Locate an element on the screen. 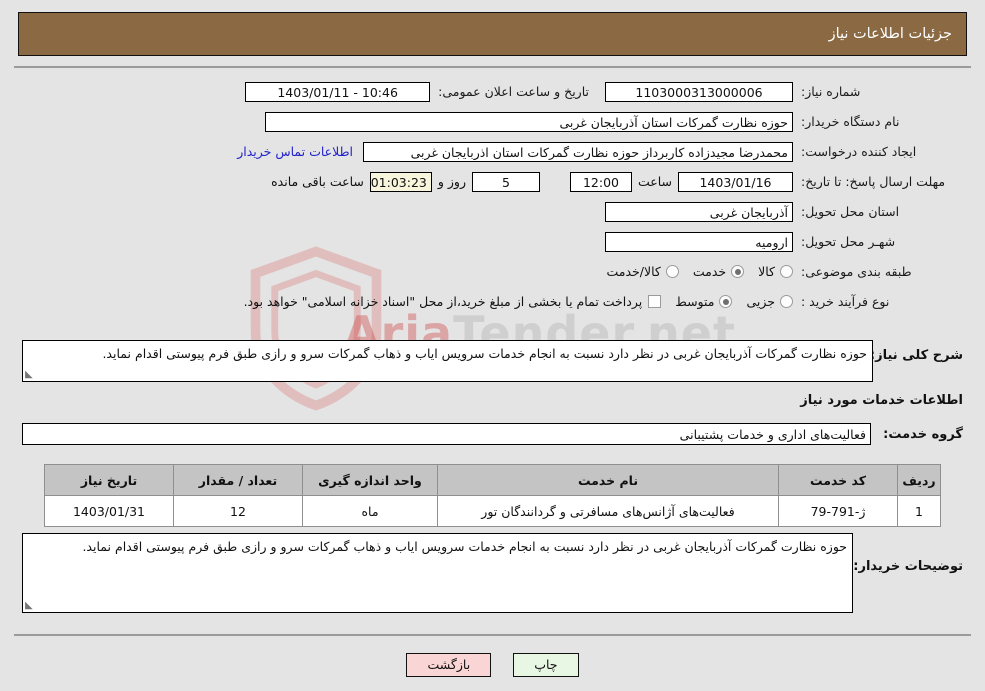 This screenshot has height=691, width=985. radio-category-goods-service-label: کالا/خدمت is located at coordinates (633, 271).